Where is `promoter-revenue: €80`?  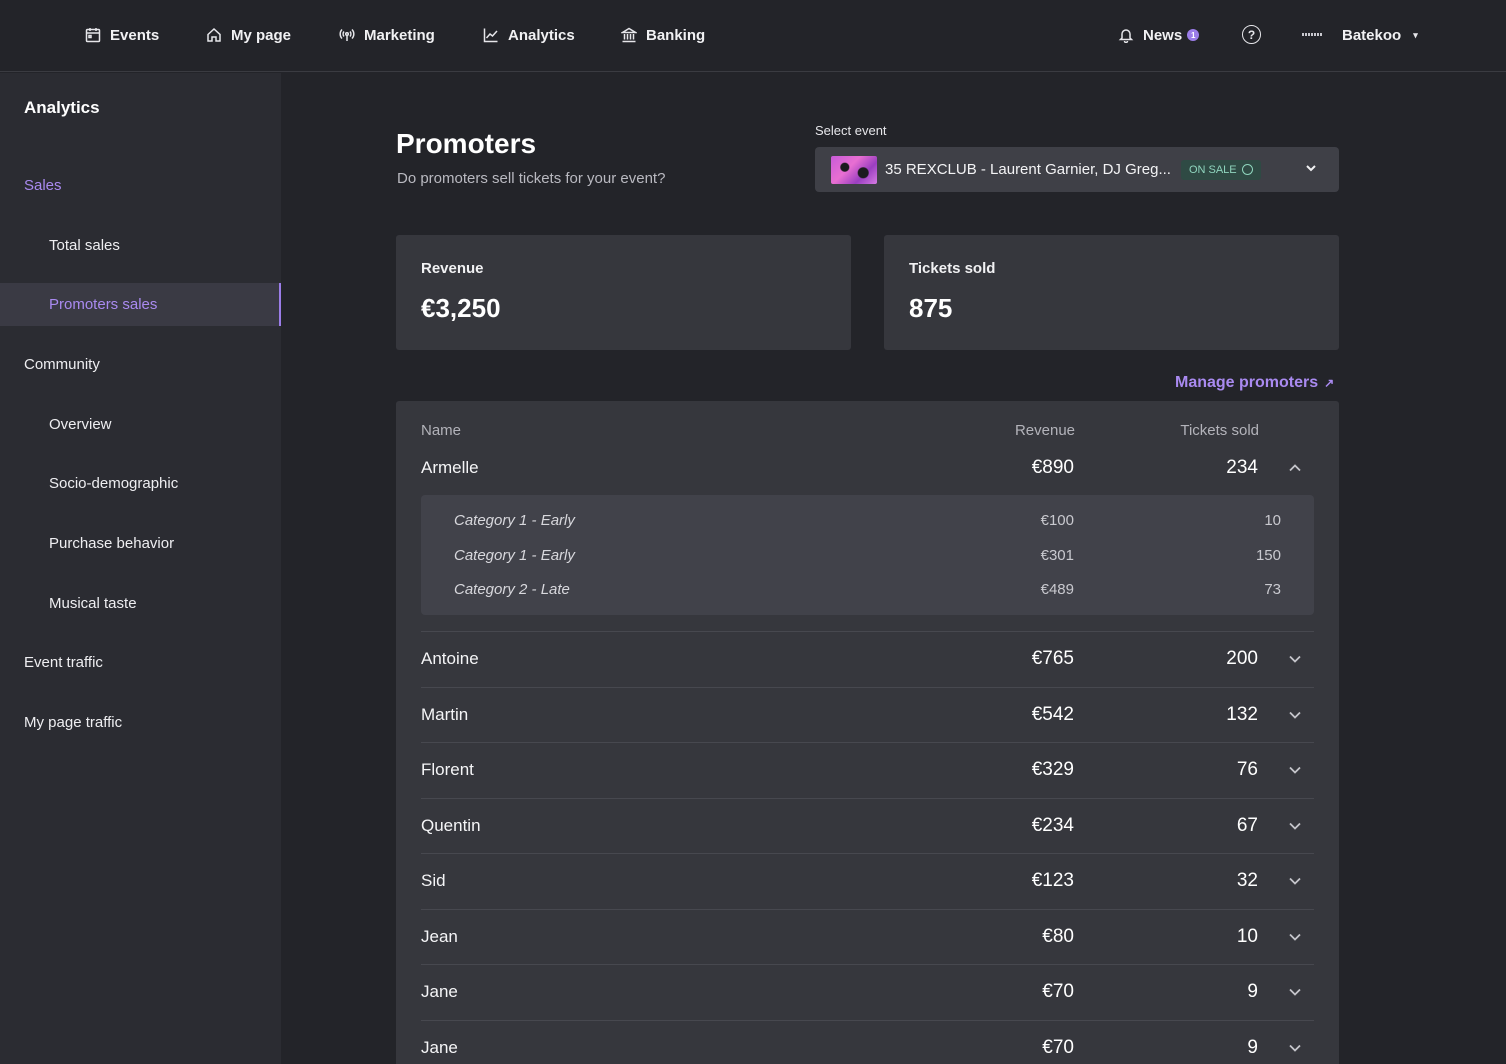
promoter-revenue: €80 is located at coordinates (1058, 936).